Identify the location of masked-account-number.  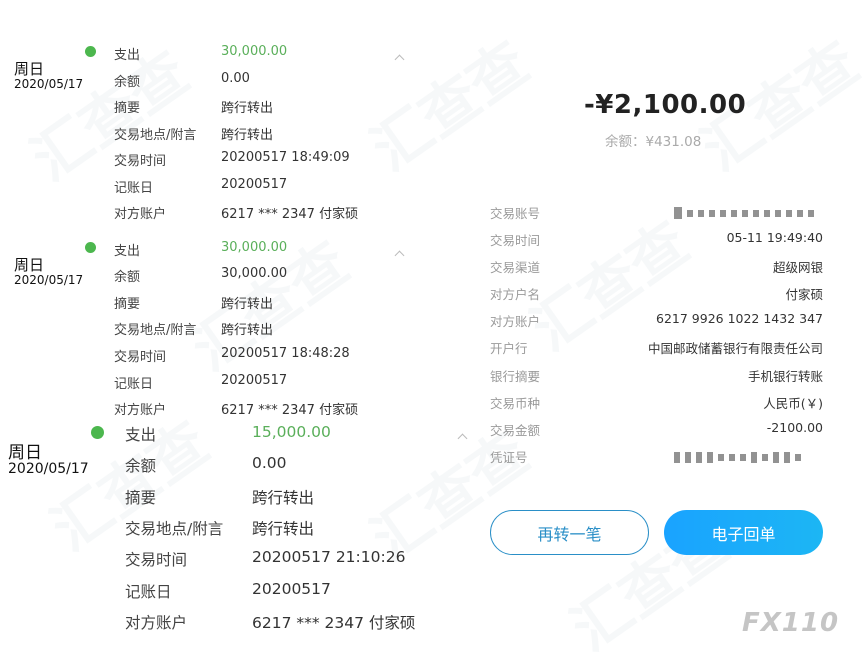
(744, 213).